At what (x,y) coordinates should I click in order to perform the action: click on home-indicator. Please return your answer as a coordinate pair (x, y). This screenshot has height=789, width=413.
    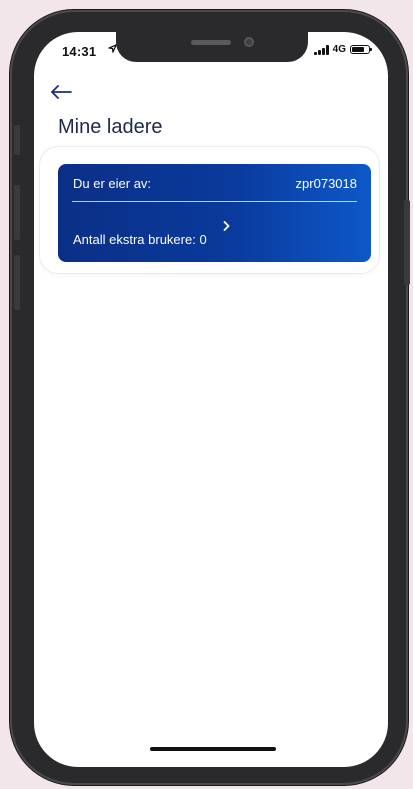
    Looking at the image, I should click on (213, 749).